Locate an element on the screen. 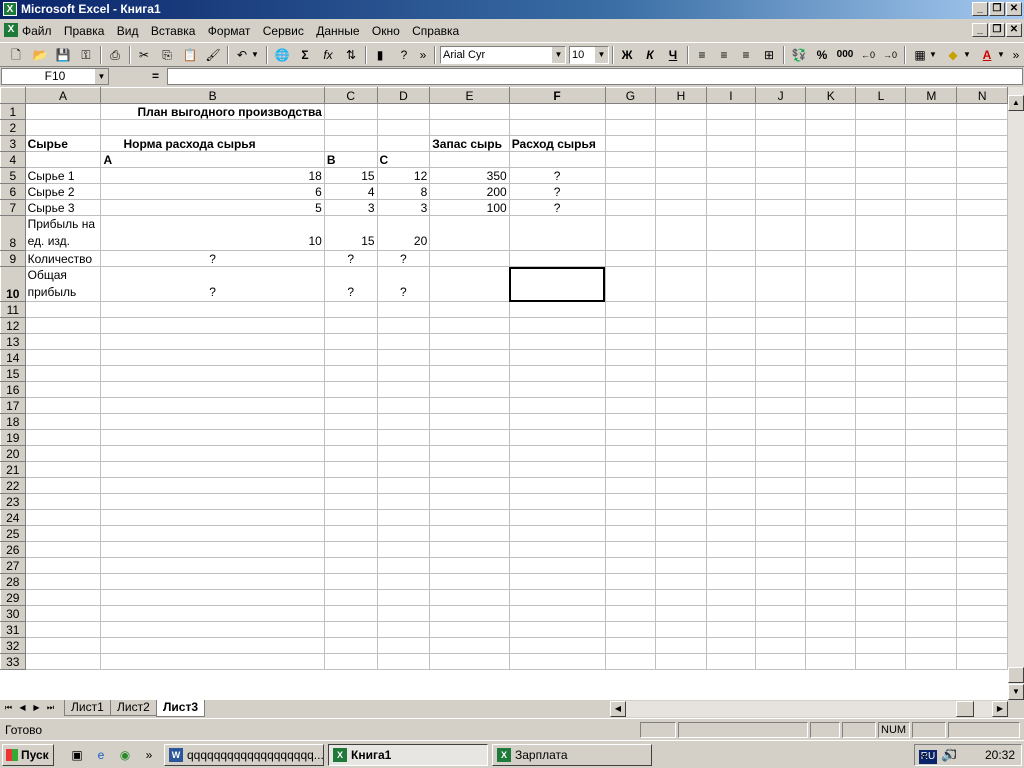  help-icon: ? is located at coordinates (404, 55).